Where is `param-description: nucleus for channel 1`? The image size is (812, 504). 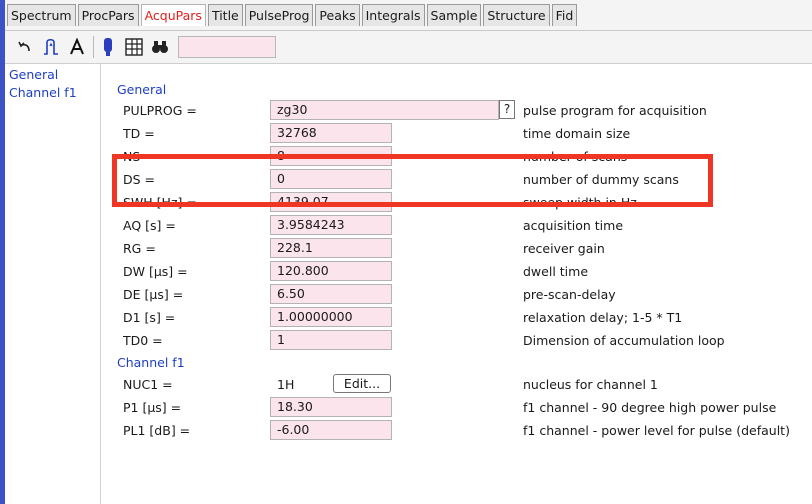 param-description: nucleus for channel 1 is located at coordinates (590, 384).